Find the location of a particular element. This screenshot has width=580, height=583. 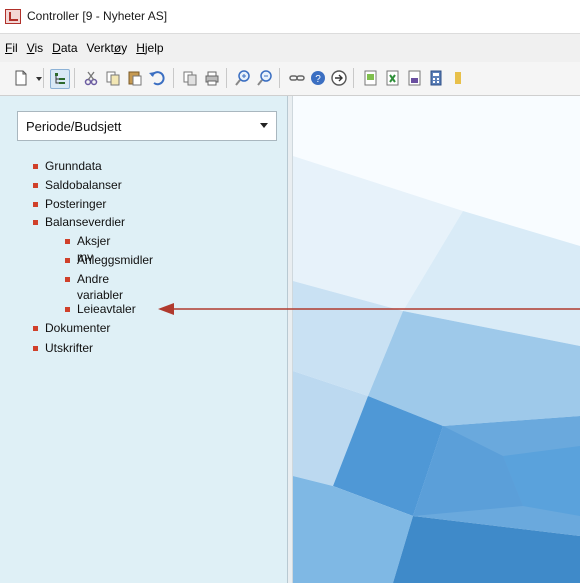

copy-report-icon is located at coordinates (190, 78).